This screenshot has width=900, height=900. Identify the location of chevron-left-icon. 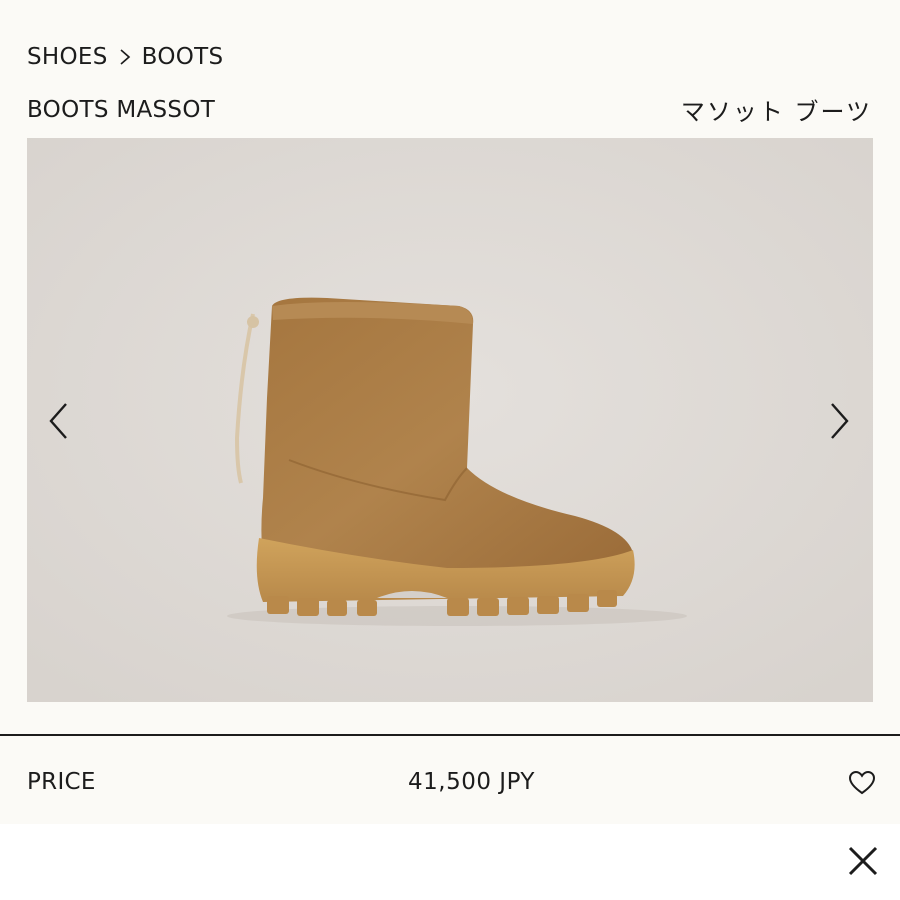
(59, 421).